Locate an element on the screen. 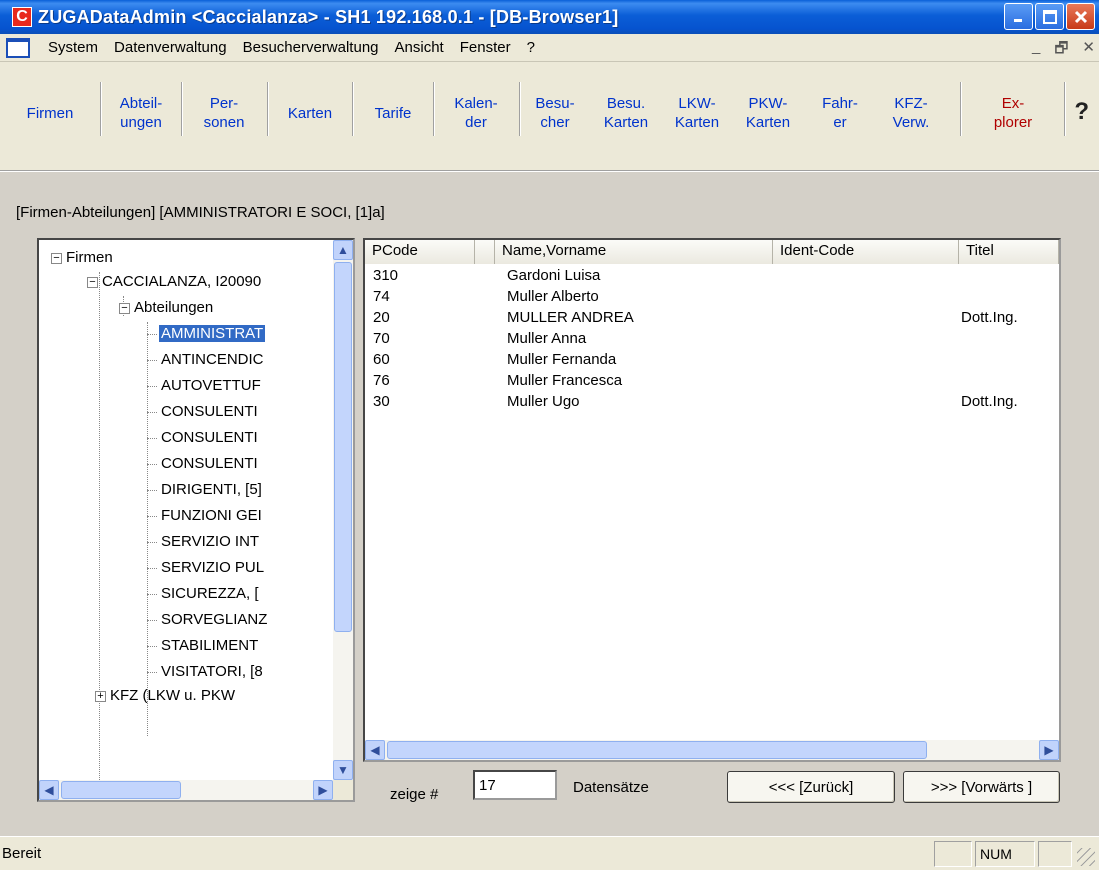 The width and height of the screenshot is (1099, 870). scroll-up-icon: ▲ is located at coordinates (343, 250).